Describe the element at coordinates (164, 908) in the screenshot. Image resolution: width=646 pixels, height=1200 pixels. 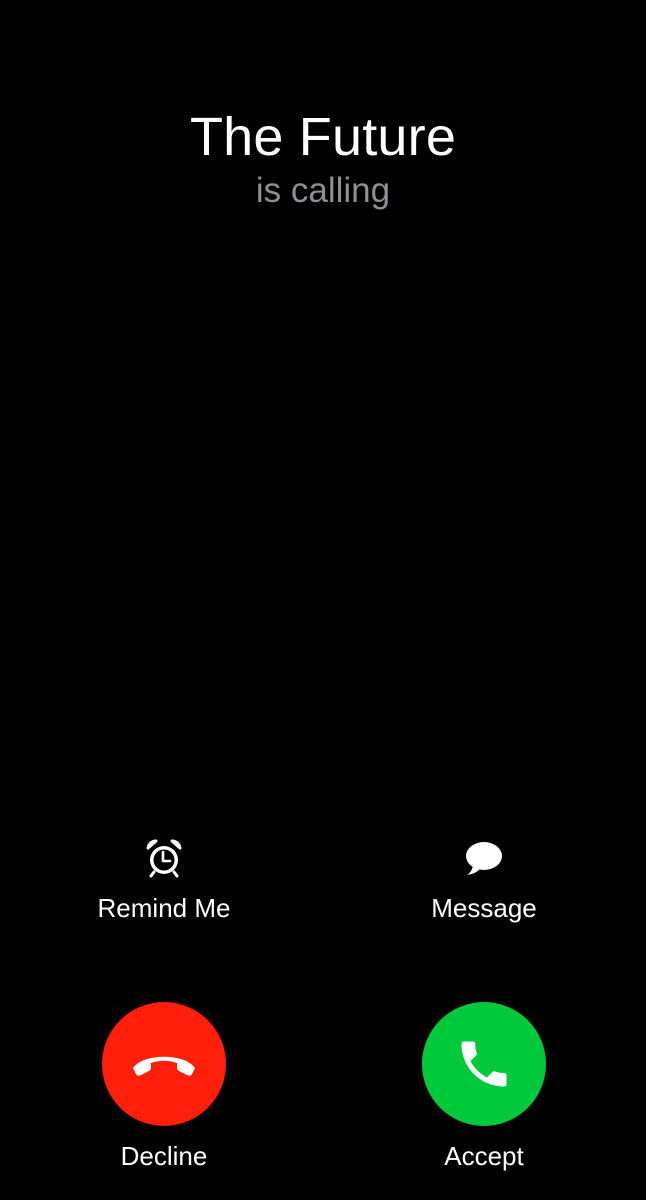
I see `remind-me-label: Remind Me` at that location.